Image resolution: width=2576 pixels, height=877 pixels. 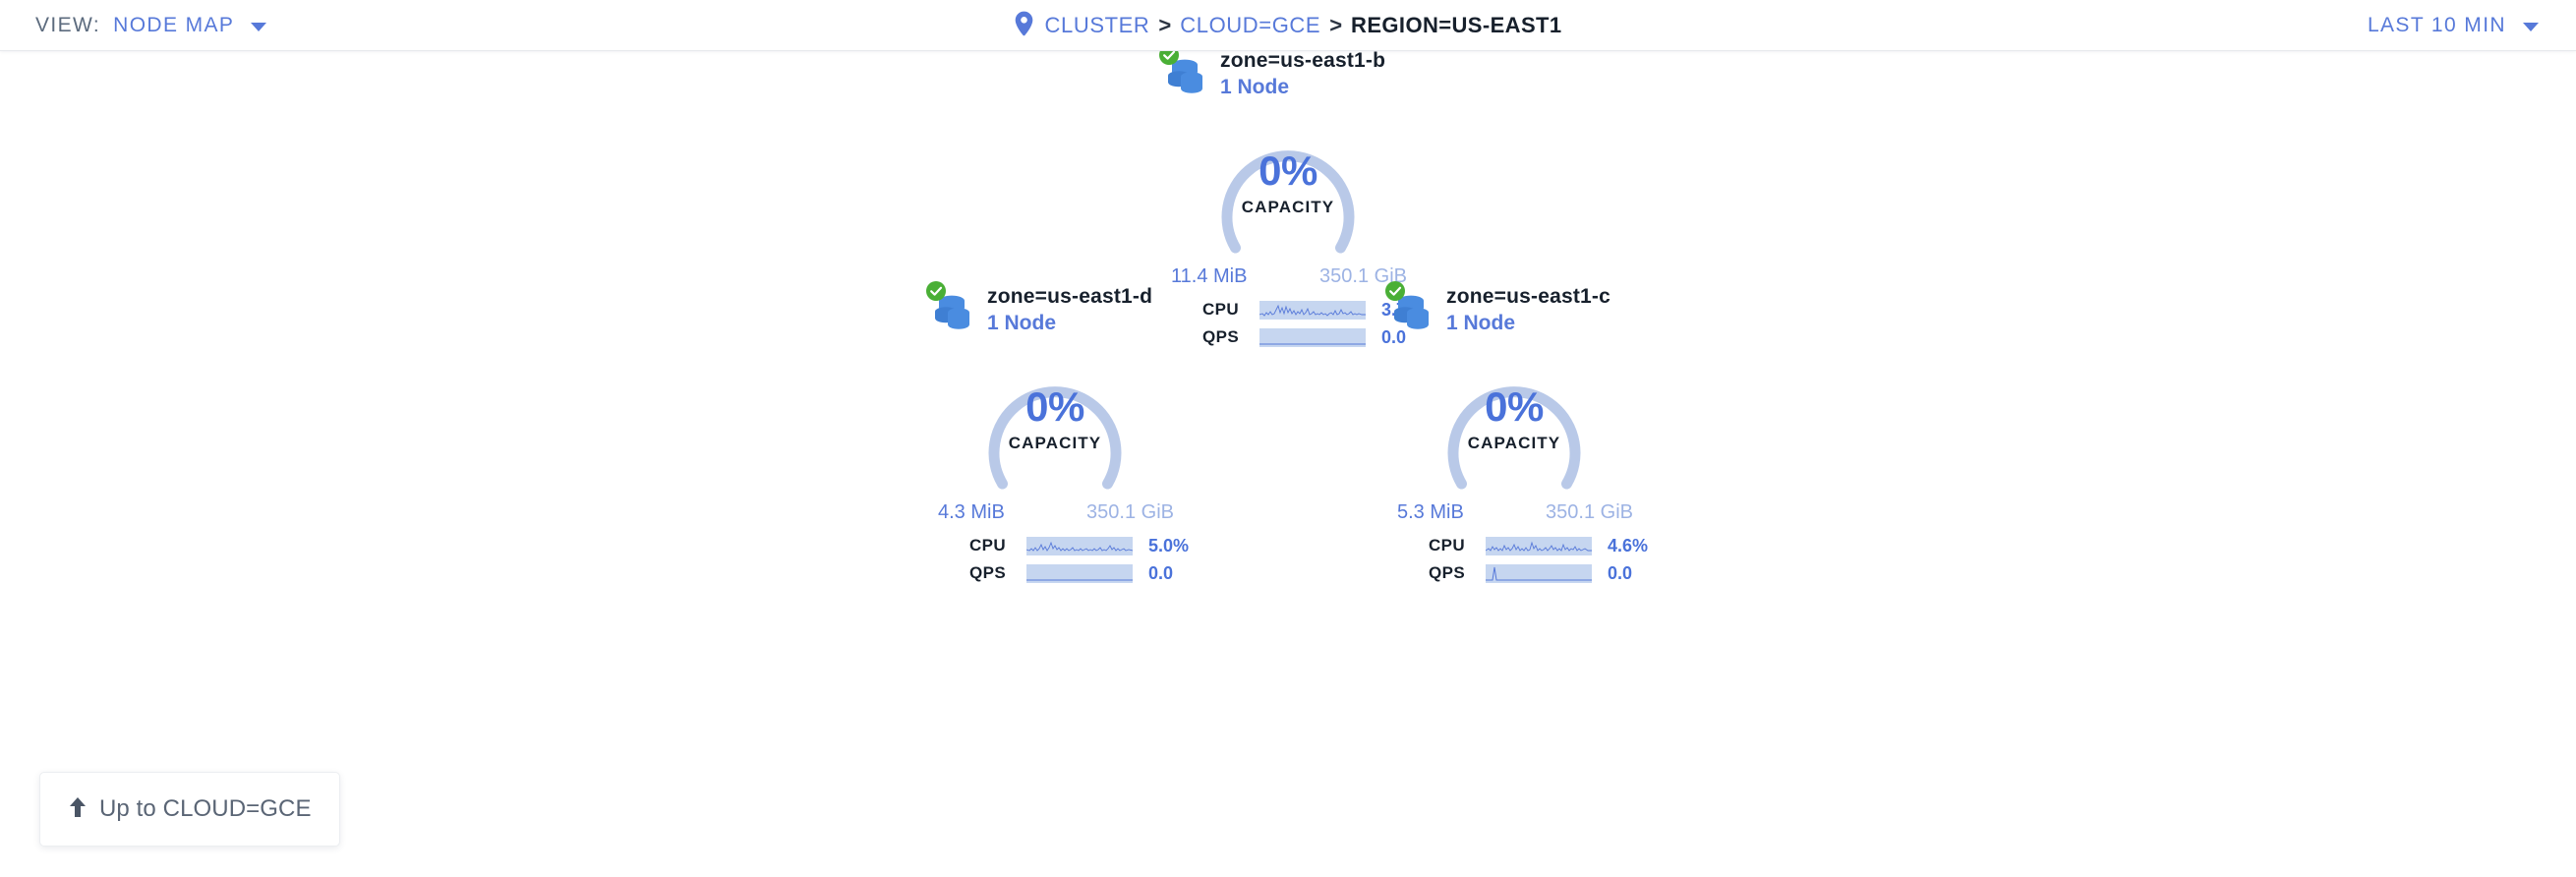 What do you see at coordinates (1097, 25) in the screenshot?
I see `breadcrumb-item-cluster: CLUSTER` at bounding box center [1097, 25].